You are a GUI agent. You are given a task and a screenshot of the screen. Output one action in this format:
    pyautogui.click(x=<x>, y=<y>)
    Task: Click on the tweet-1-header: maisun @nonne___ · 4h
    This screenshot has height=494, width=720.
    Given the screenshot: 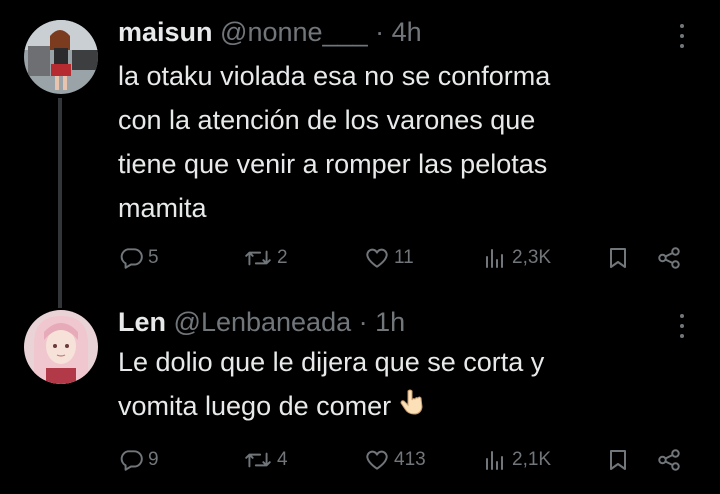 What is the action you would take?
    pyautogui.click(x=270, y=32)
    